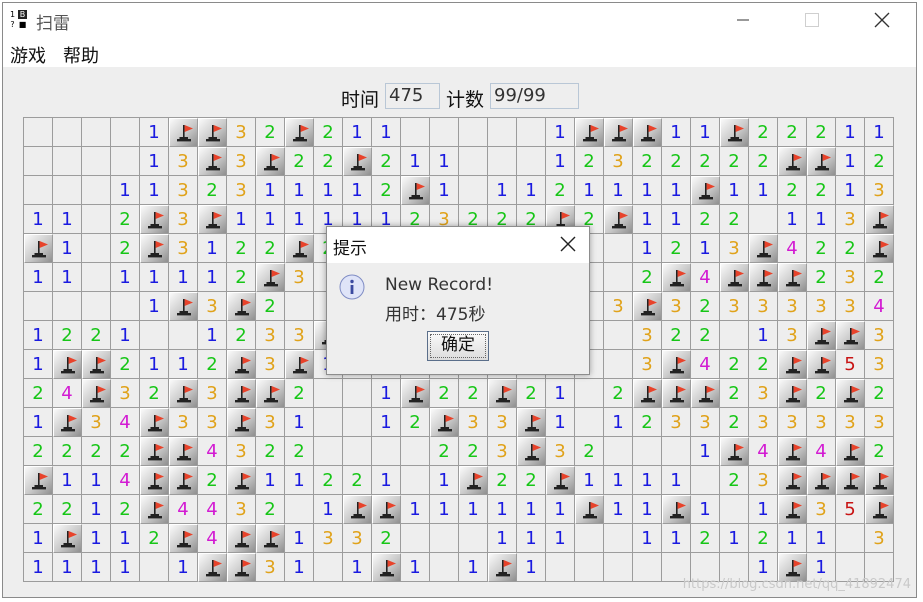  I want to click on dialog-close-button, so click(568, 244).